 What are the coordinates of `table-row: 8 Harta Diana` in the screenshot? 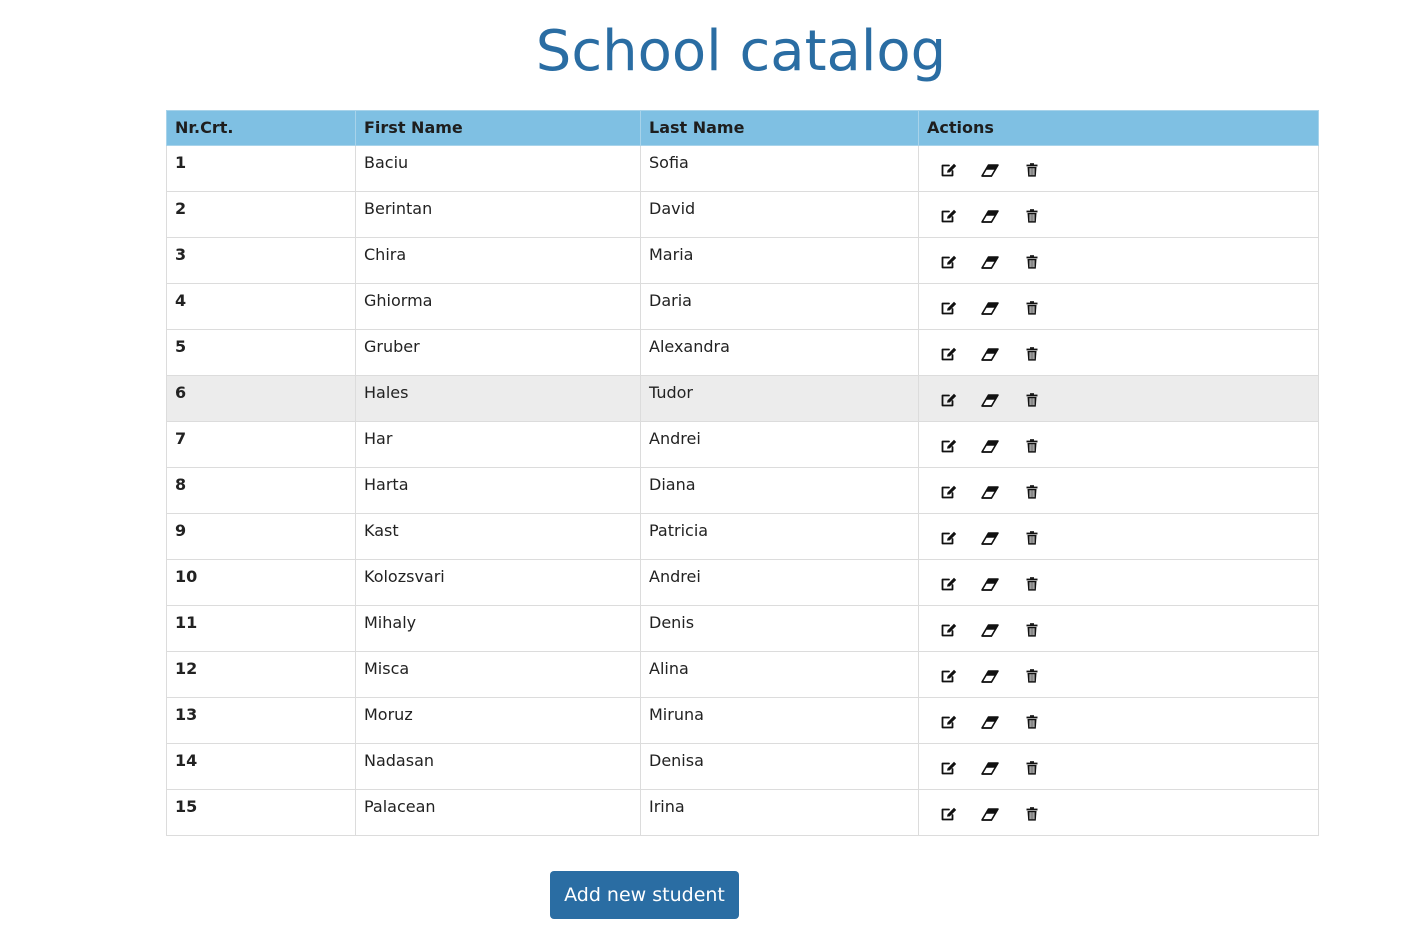 It's located at (742, 490).